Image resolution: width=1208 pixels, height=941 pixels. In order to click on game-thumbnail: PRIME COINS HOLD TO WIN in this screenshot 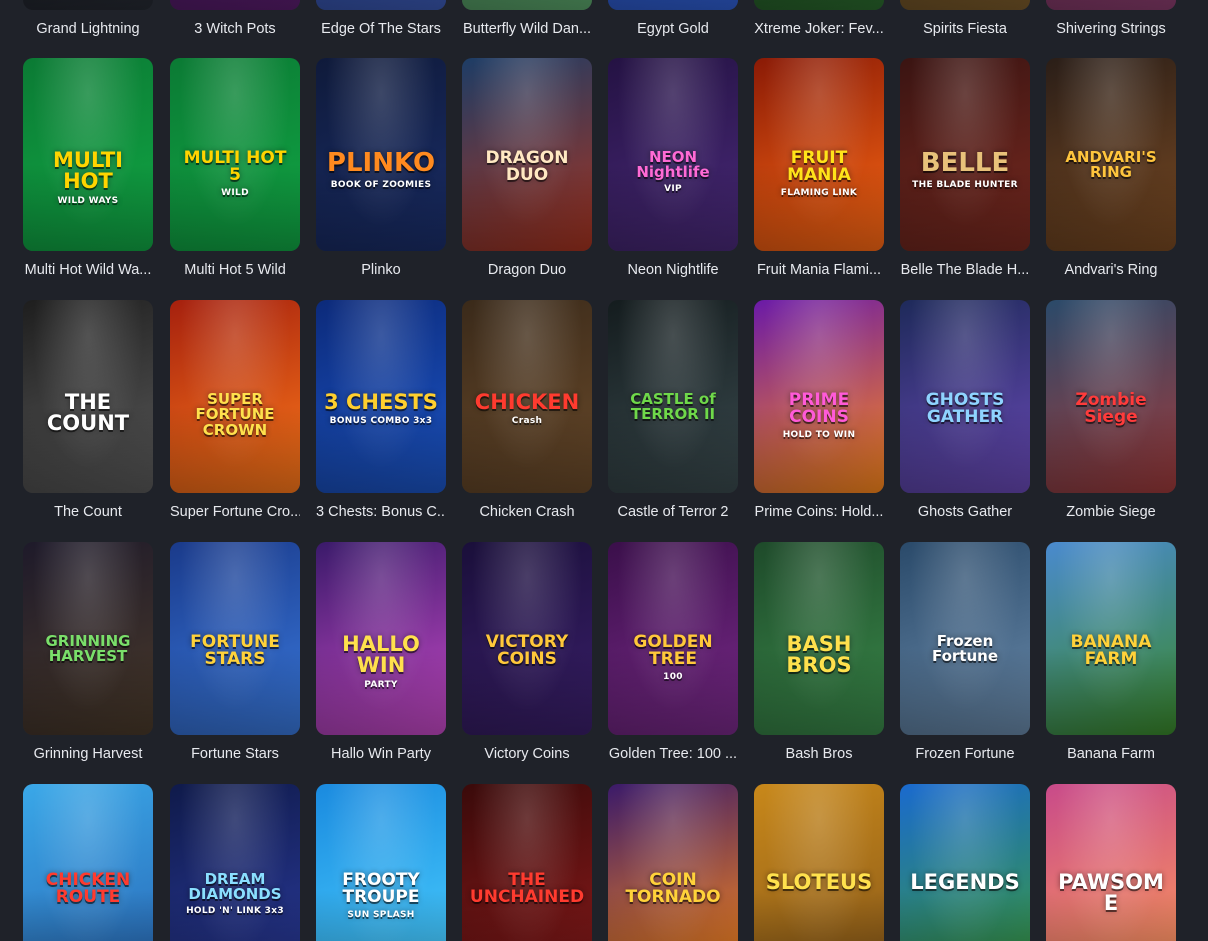, I will do `click(819, 396)`.